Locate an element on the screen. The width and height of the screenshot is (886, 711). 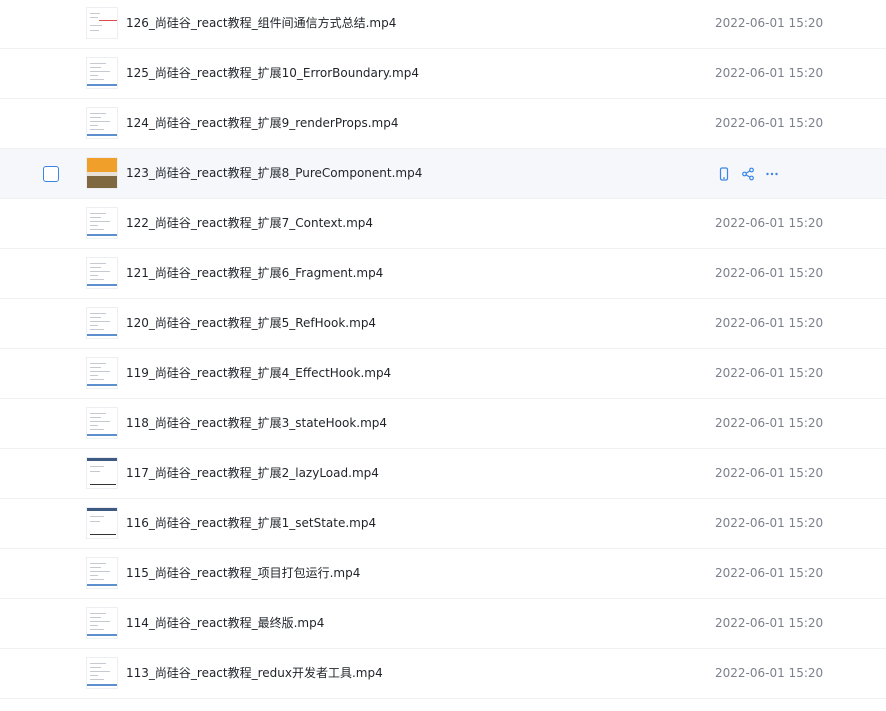
phone-icon is located at coordinates (724, 174).